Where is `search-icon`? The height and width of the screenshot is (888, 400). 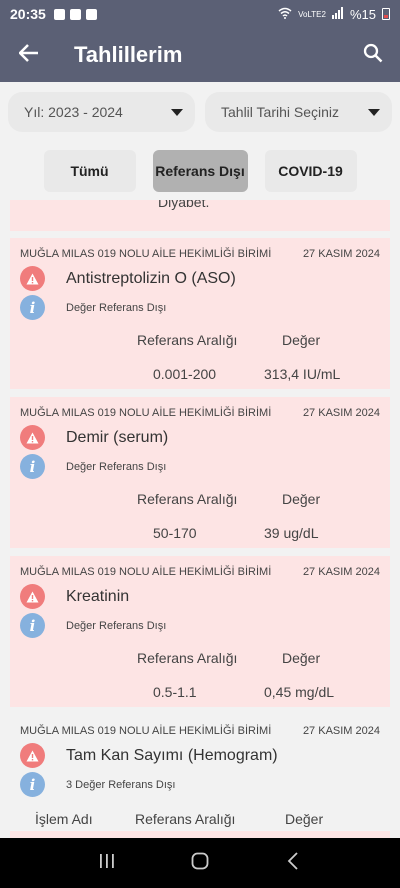 search-icon is located at coordinates (373, 55).